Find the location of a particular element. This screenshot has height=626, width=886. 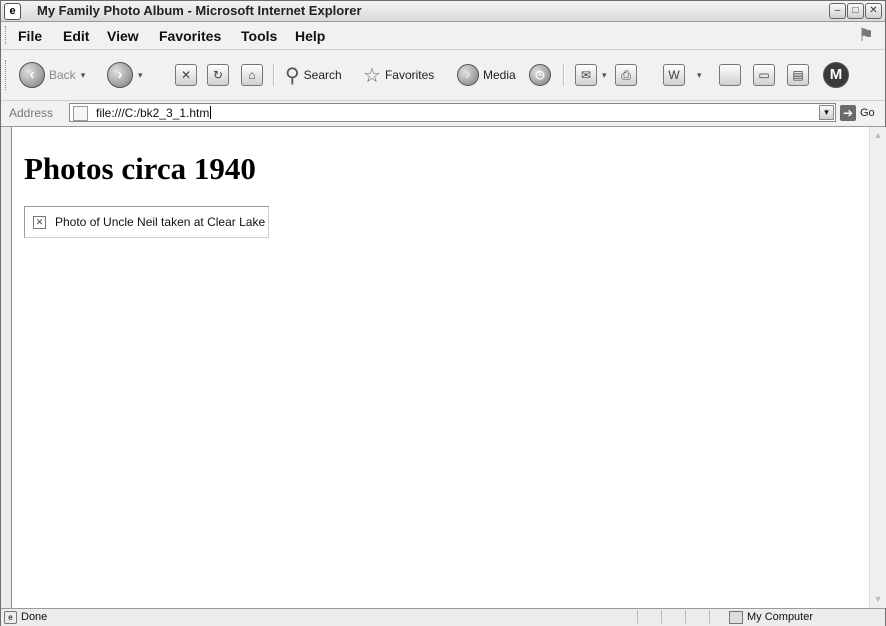

close-button: ✕ is located at coordinates (873, 11).